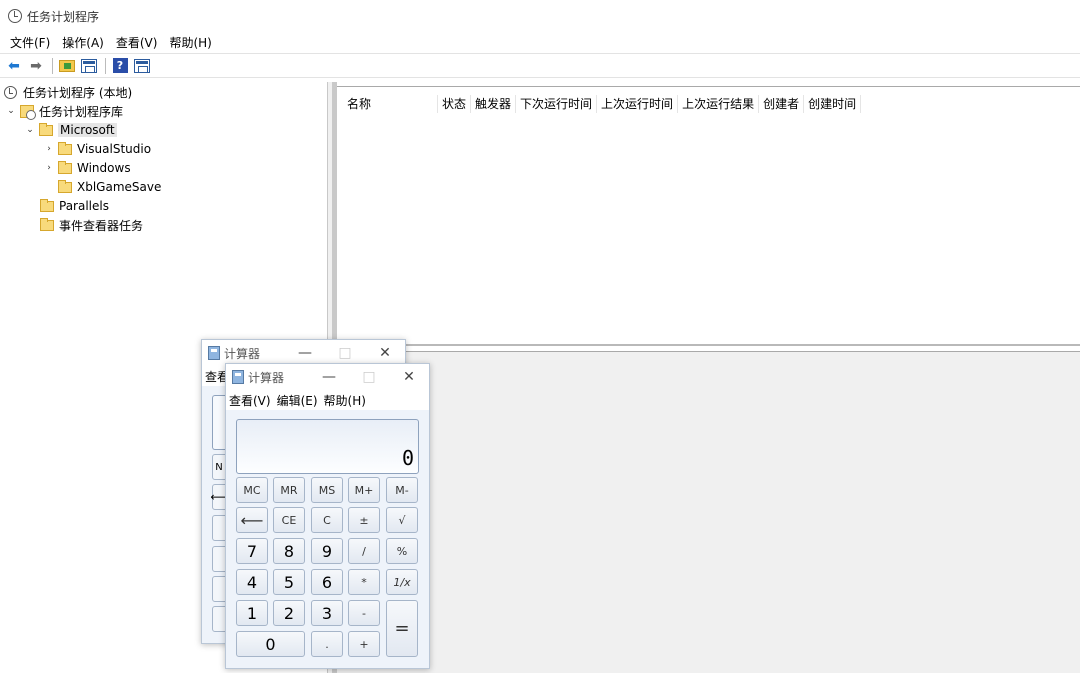 This screenshot has height=673, width=1080. What do you see at coordinates (289, 582) in the screenshot?
I see `key-5: 5` at bounding box center [289, 582].